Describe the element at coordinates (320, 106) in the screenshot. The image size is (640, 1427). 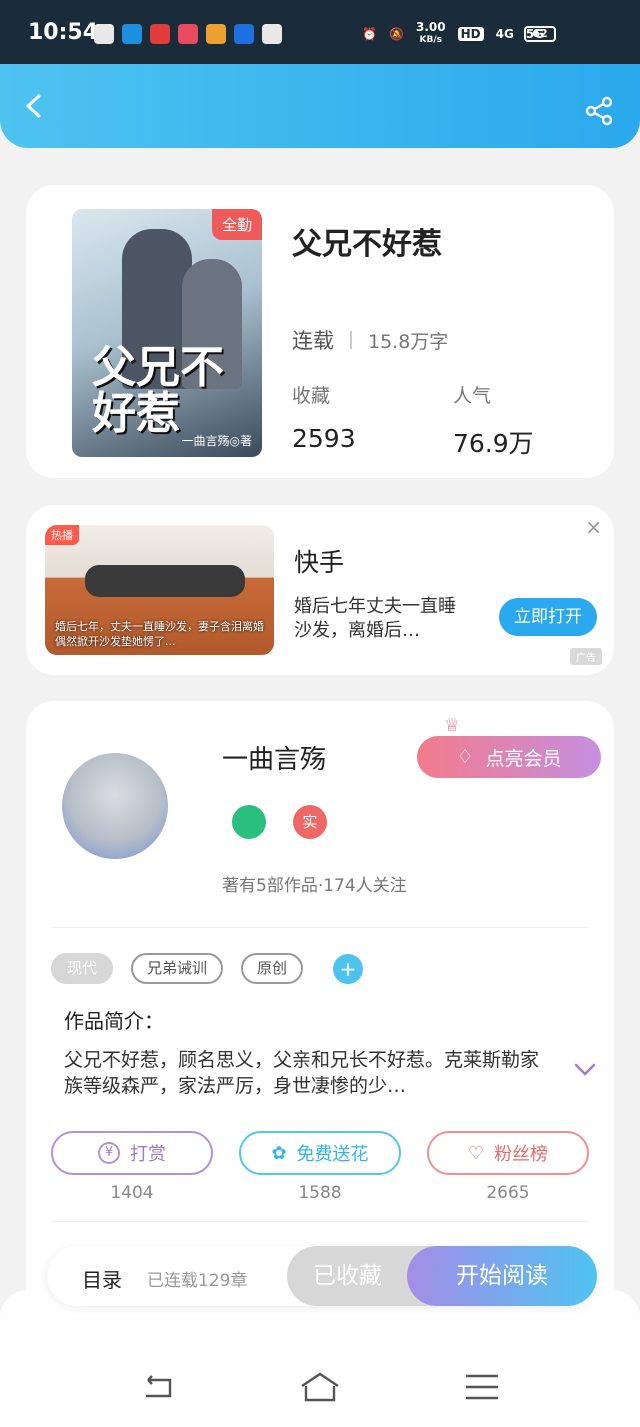
I see `book-header` at that location.